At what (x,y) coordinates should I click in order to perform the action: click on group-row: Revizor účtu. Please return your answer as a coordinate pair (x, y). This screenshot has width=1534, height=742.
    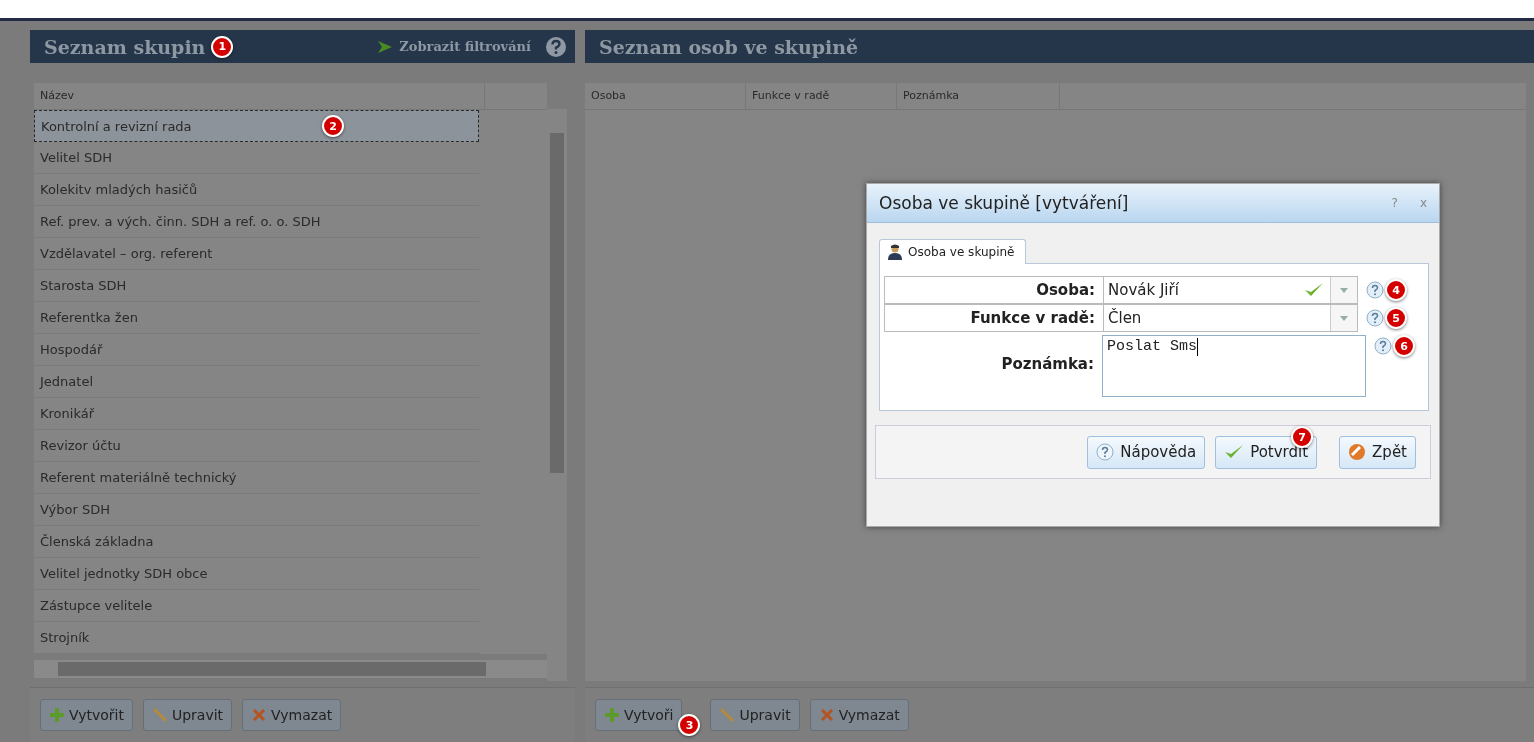
    Looking at the image, I should click on (256, 446).